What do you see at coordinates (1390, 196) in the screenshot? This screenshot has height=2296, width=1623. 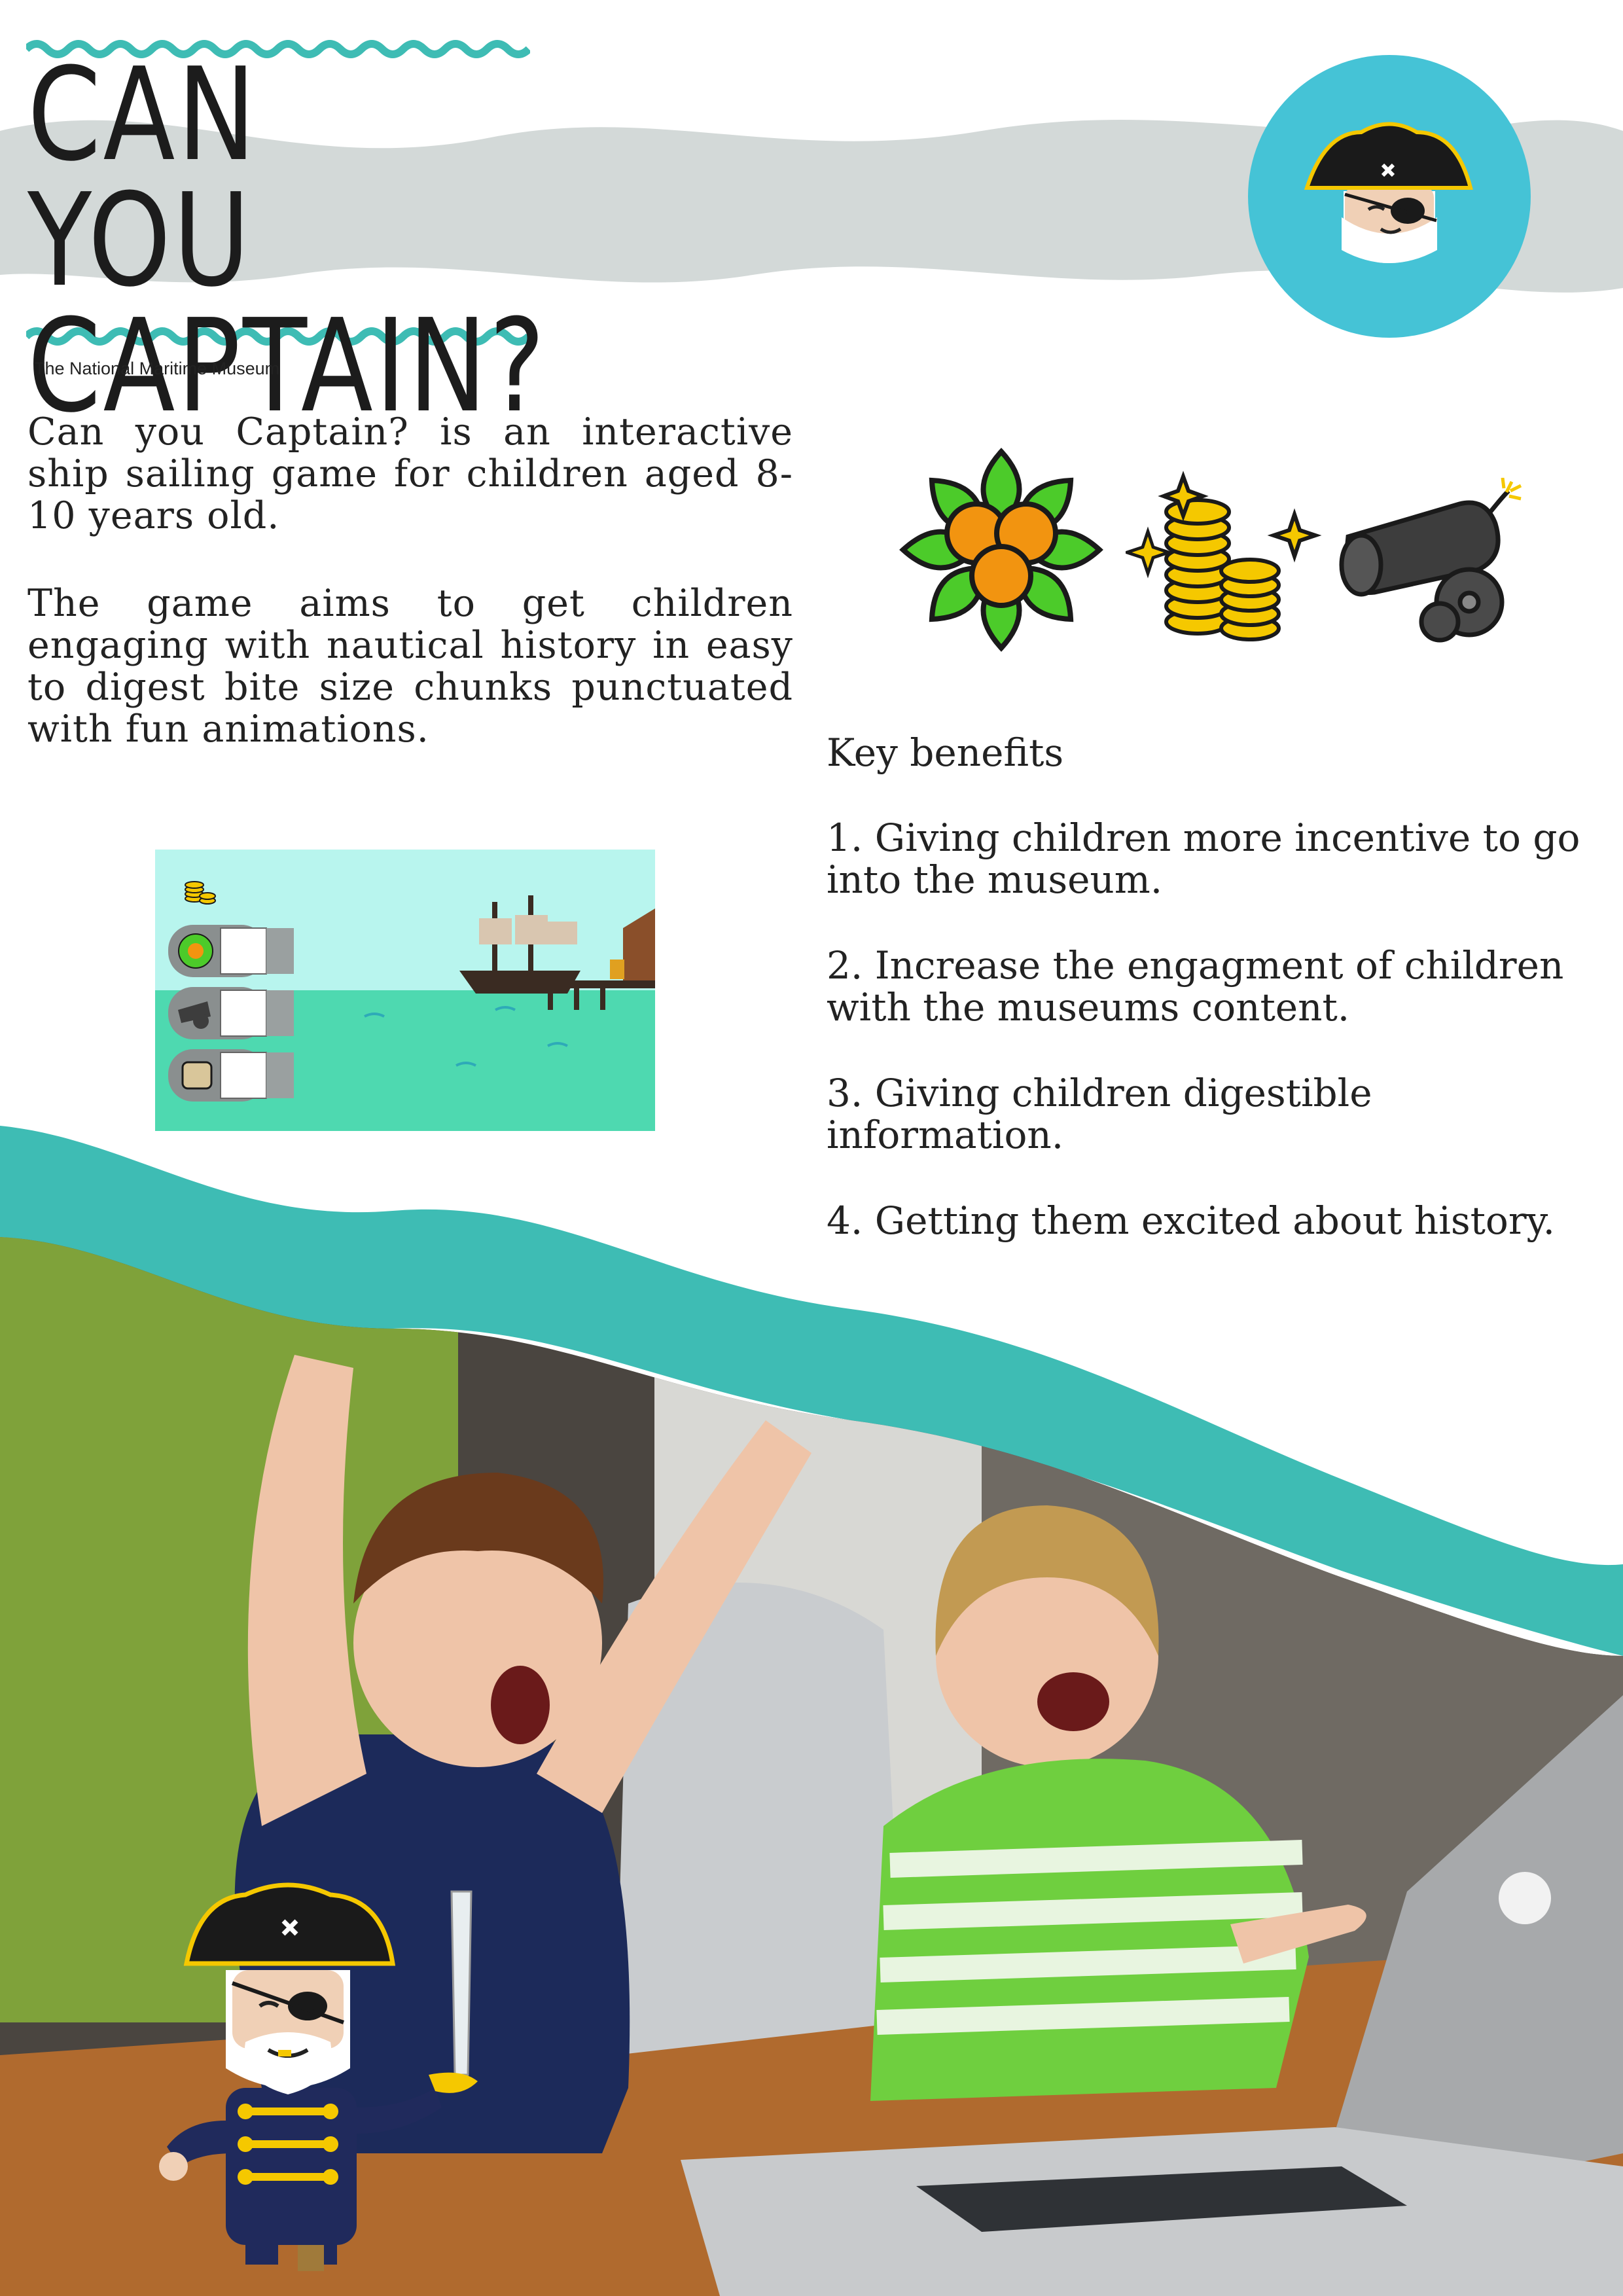 I see `pirate-captain-icon` at bounding box center [1390, 196].